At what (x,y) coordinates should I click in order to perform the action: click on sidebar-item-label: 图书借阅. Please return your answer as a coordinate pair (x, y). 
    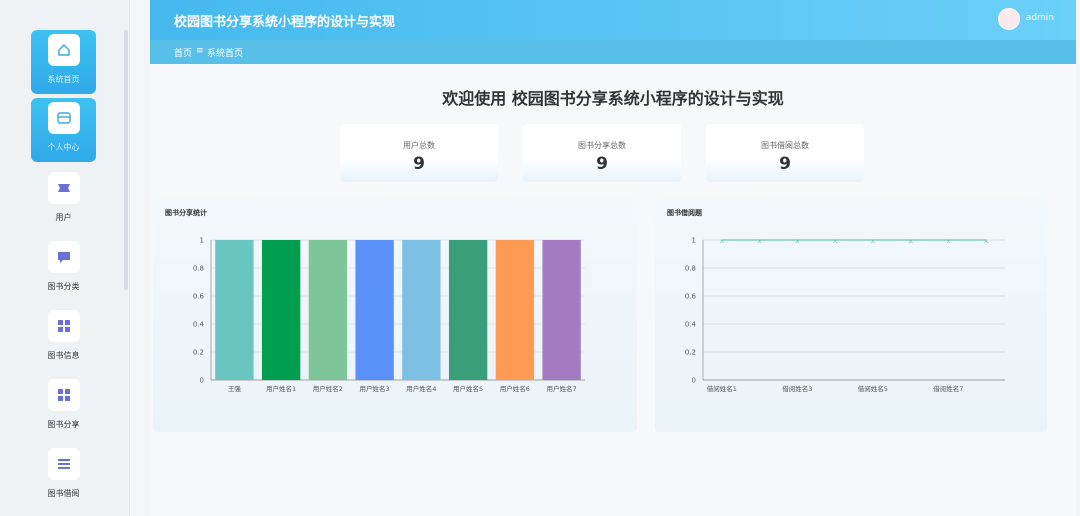
    Looking at the image, I should click on (63, 493).